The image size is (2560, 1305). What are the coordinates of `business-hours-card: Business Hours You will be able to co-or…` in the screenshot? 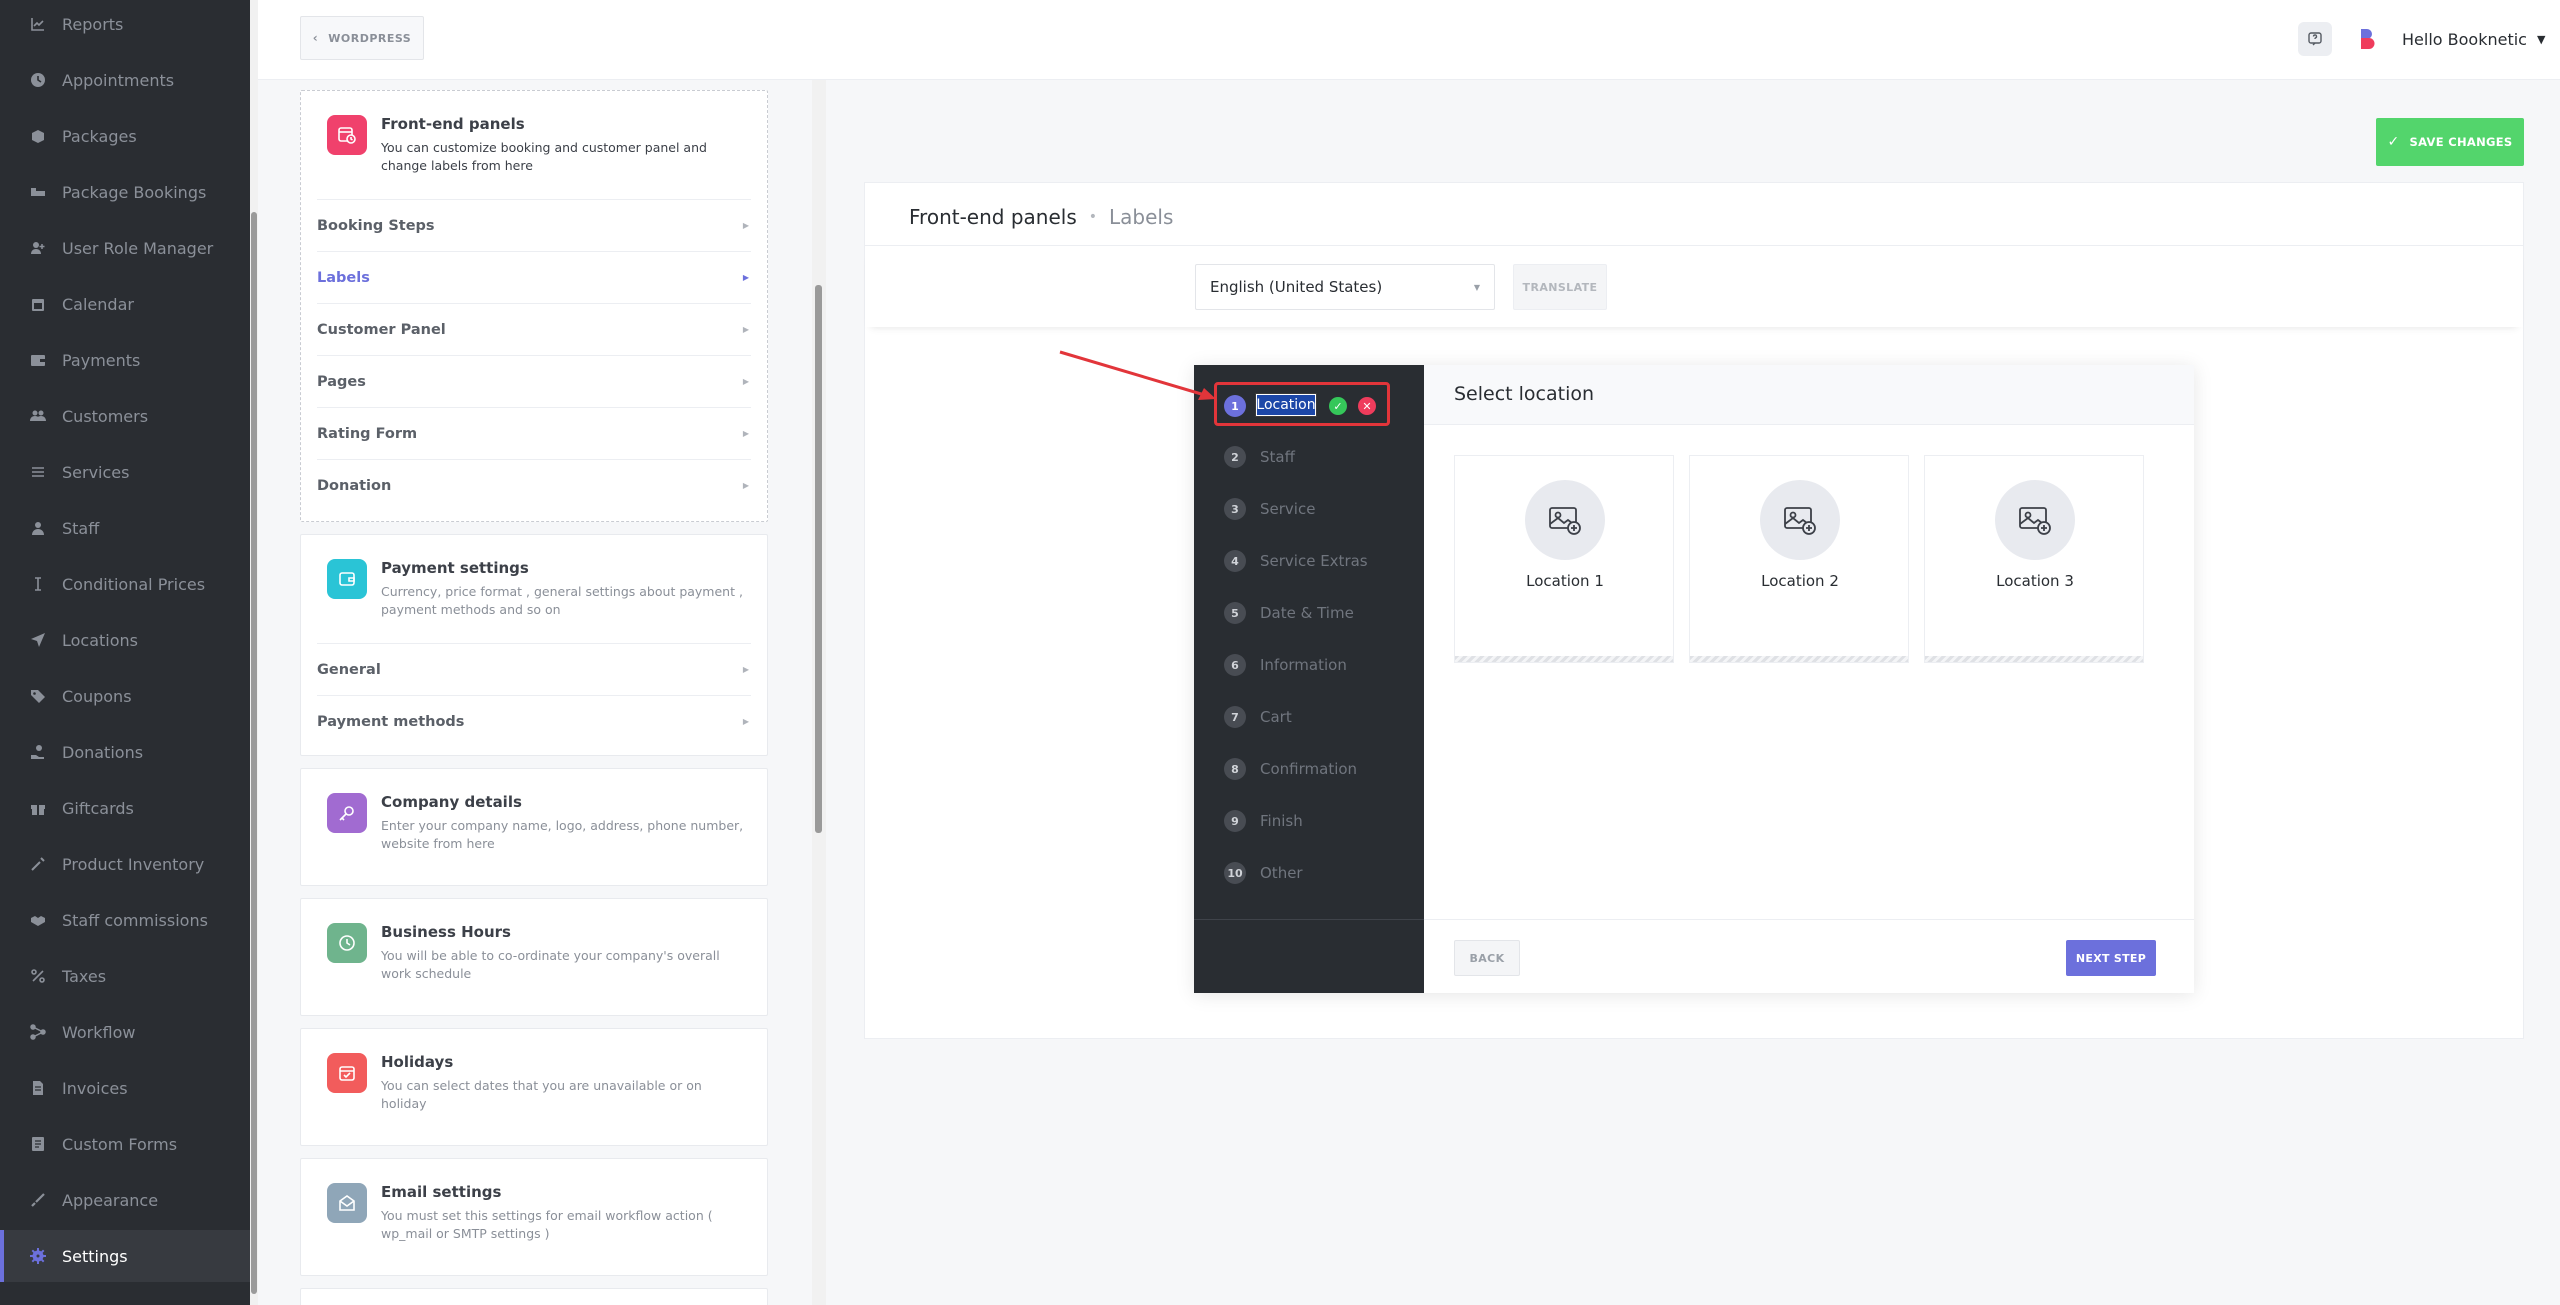 It's located at (534, 957).